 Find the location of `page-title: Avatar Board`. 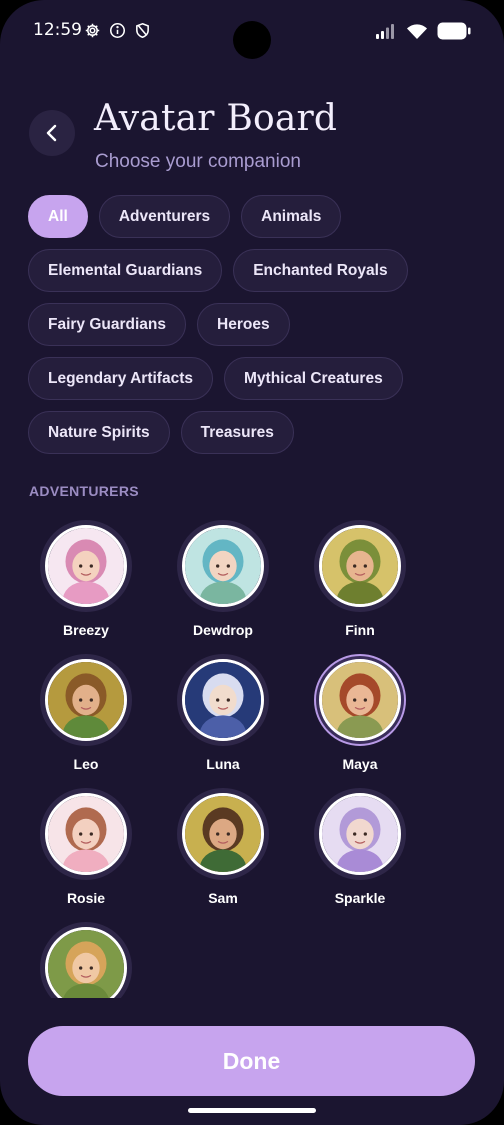

page-title: Avatar Board is located at coordinates (216, 118).